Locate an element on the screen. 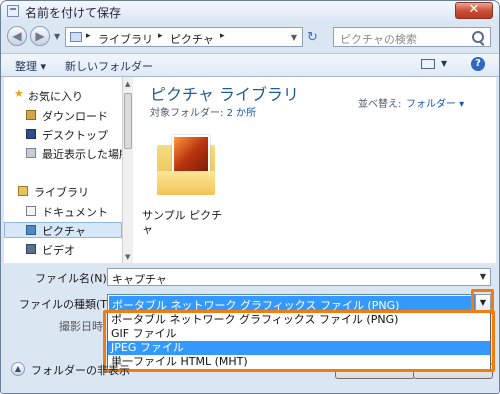 The width and height of the screenshot is (500, 394). folder-label: サンプル ピクチャ is located at coordinates (187, 223).